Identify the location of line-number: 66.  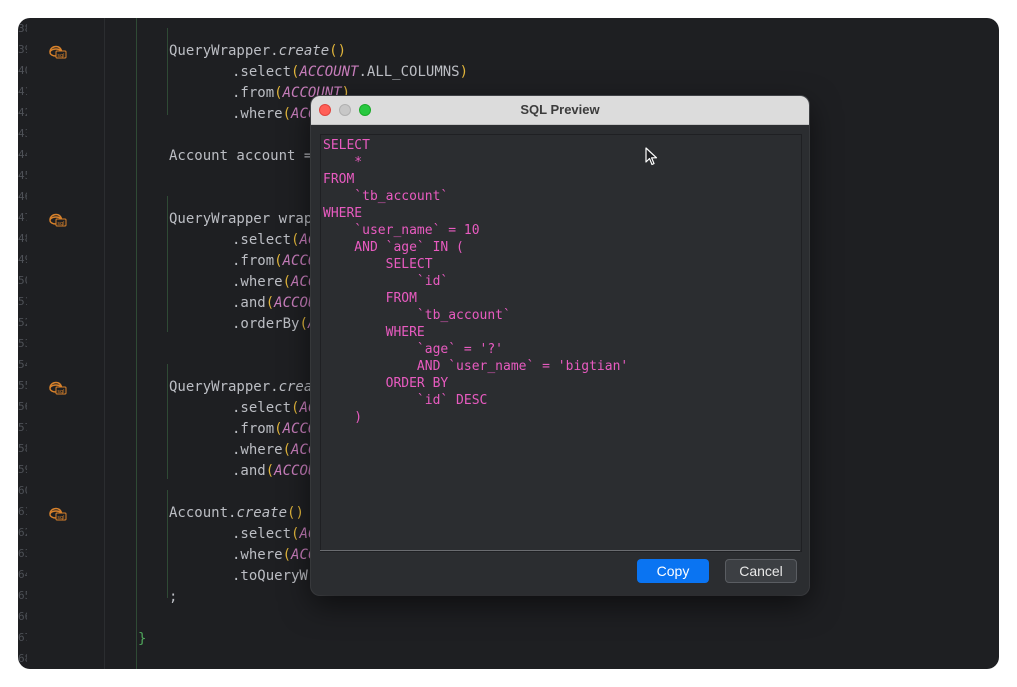
(22, 616).